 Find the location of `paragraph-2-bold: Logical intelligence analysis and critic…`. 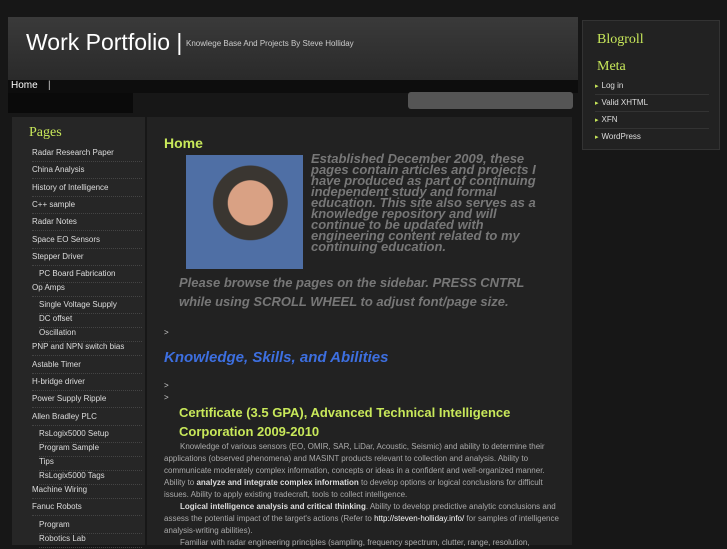

paragraph-2-bold: Logical intelligence analysis and critic… is located at coordinates (273, 506).